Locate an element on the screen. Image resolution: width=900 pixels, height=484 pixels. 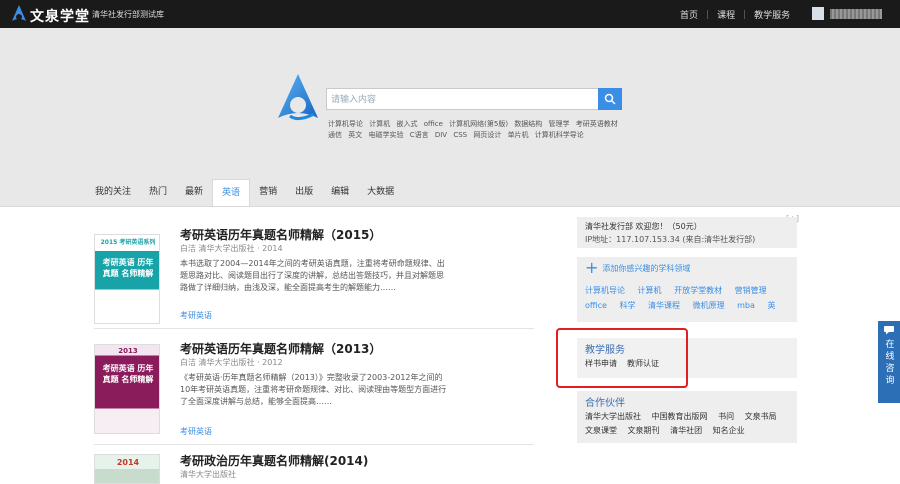
tab-my-follow: 我的关注 is located at coordinates (113, 192).